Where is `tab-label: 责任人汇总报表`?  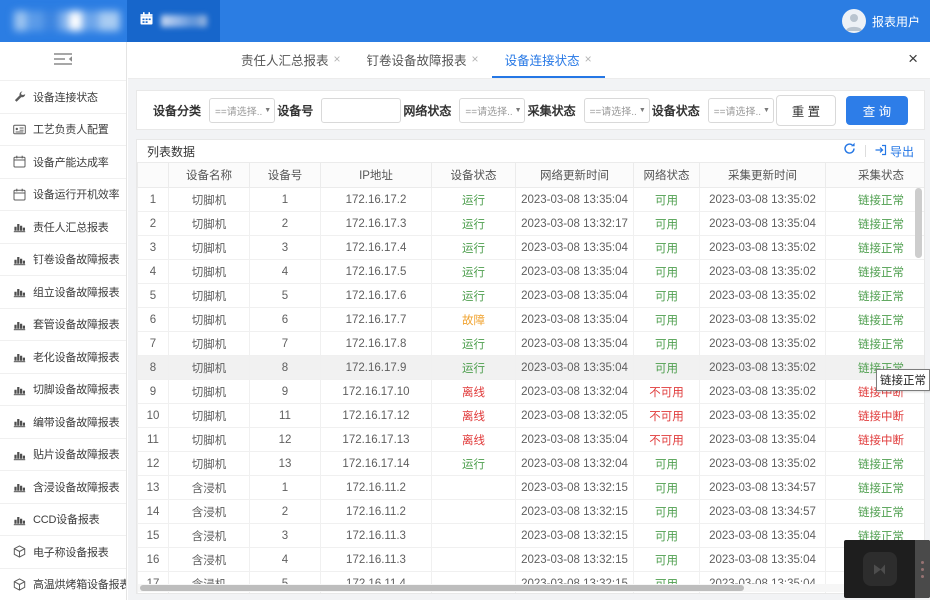 tab-label: 责任人汇总报表 is located at coordinates (285, 60).